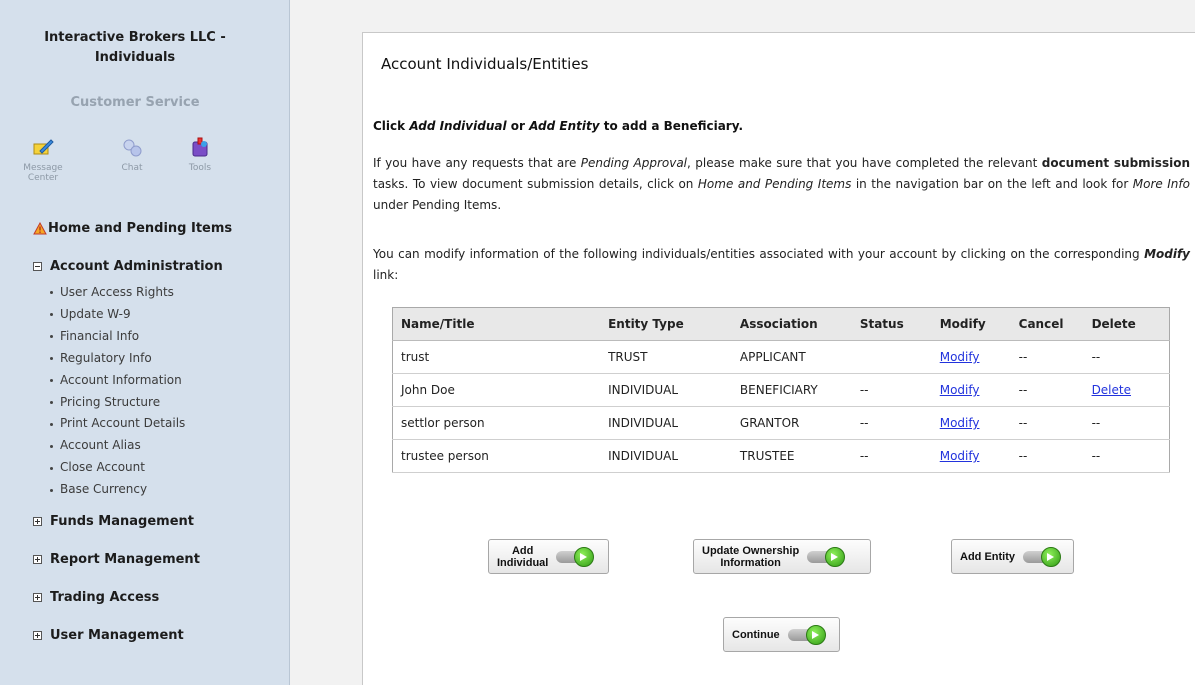 This screenshot has width=1195, height=685. What do you see at coordinates (891, 324) in the screenshot?
I see `column-header: Status` at bounding box center [891, 324].